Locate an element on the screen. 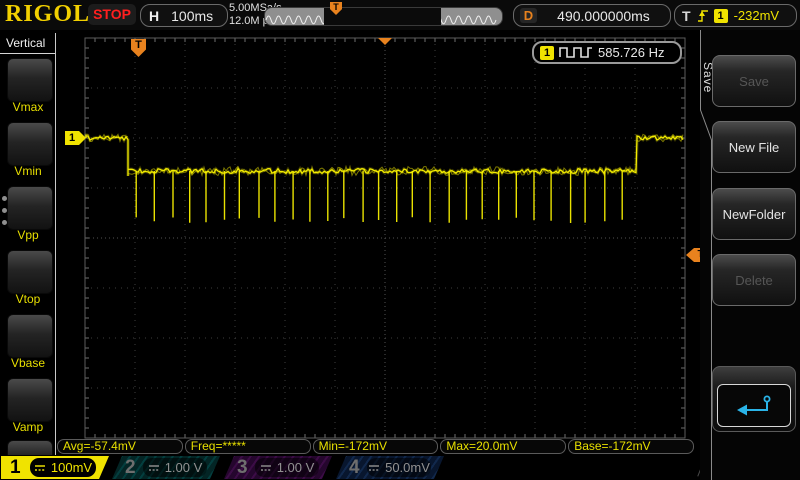  rising-edge-icon is located at coordinates (702, 15).